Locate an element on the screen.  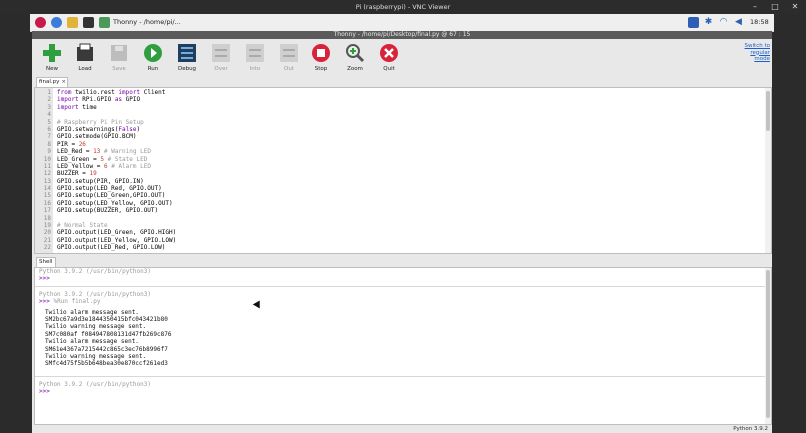
code-line: 3 import time is located at coordinates (403, 107).